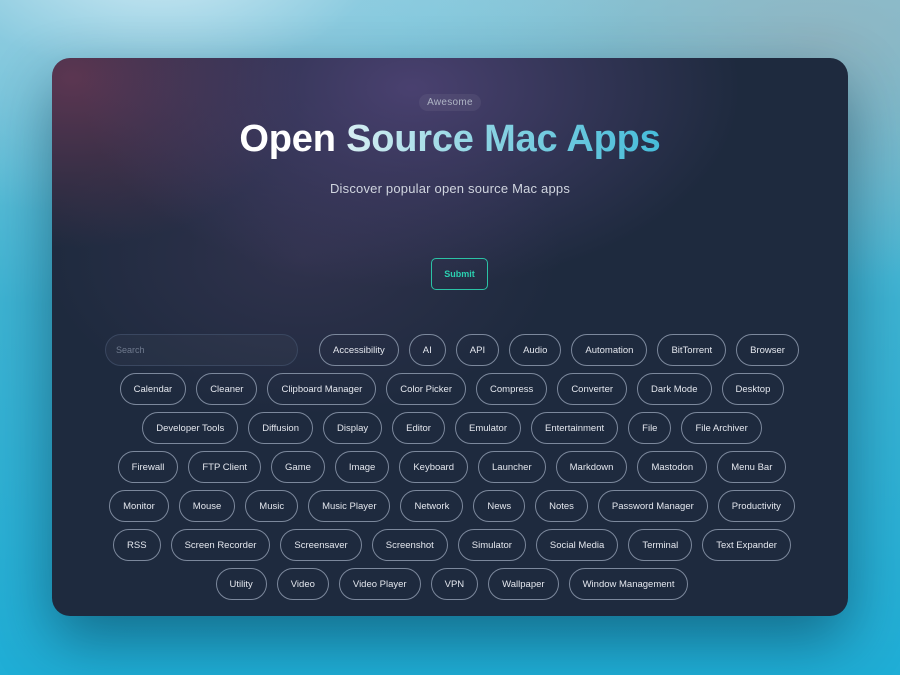 This screenshot has height=675, width=900. What do you see at coordinates (427, 350) in the screenshot?
I see `category-tag-ai: AI` at bounding box center [427, 350].